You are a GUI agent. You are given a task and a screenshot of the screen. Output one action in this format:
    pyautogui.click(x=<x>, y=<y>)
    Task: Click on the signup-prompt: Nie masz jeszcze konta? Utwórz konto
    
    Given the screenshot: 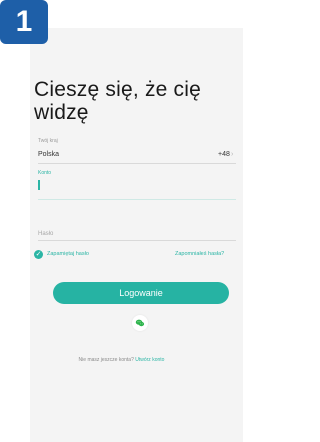 What is the action you would take?
    pyautogui.click(x=121, y=360)
    